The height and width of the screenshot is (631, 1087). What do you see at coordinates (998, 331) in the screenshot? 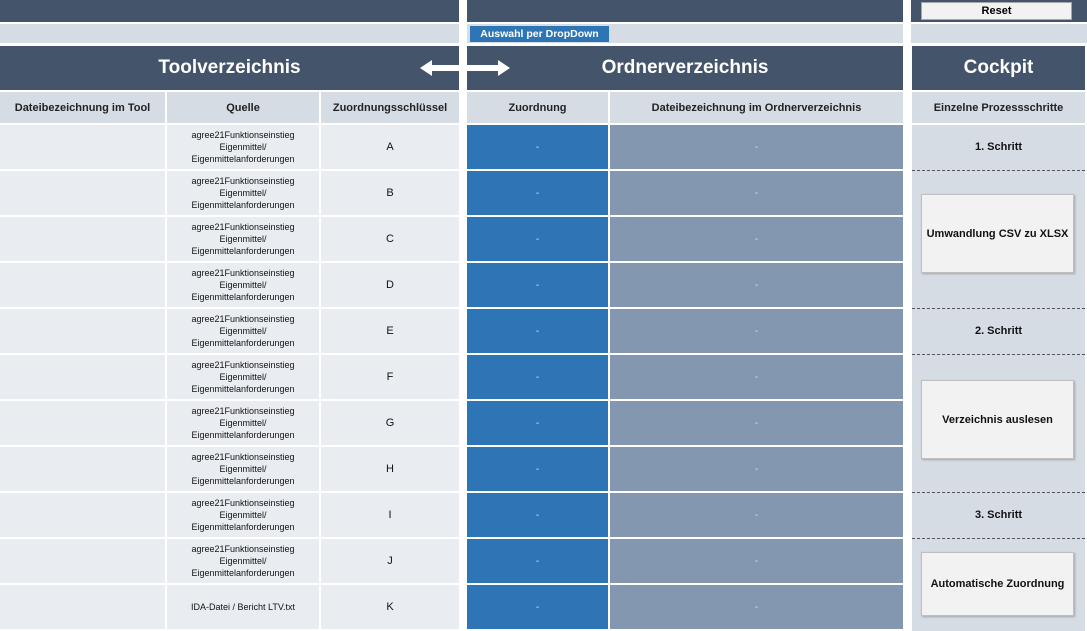
I see `step-2-label: 2. Schritt` at bounding box center [998, 331].